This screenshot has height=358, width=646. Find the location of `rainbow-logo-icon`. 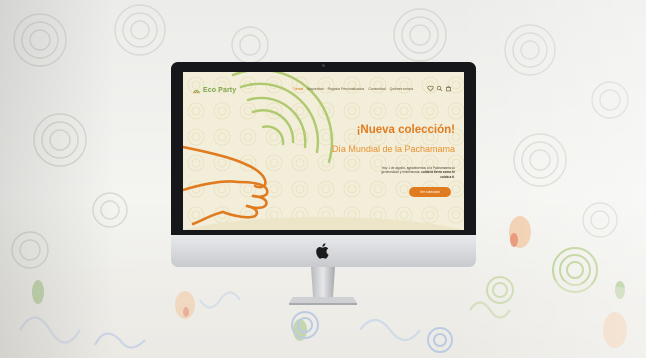

rainbow-logo-icon is located at coordinates (196, 91).